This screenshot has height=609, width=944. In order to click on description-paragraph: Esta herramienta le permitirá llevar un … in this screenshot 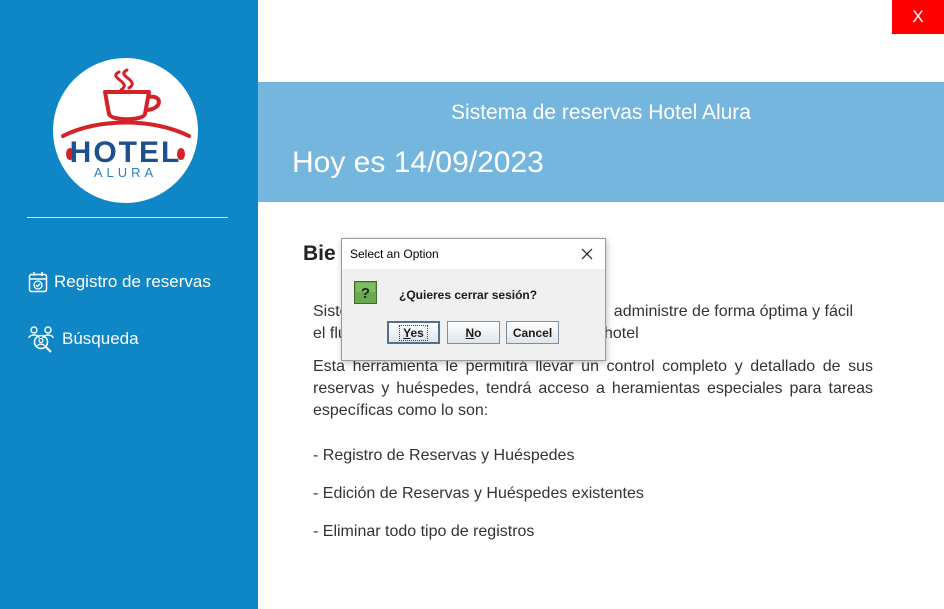, I will do `click(593, 388)`.